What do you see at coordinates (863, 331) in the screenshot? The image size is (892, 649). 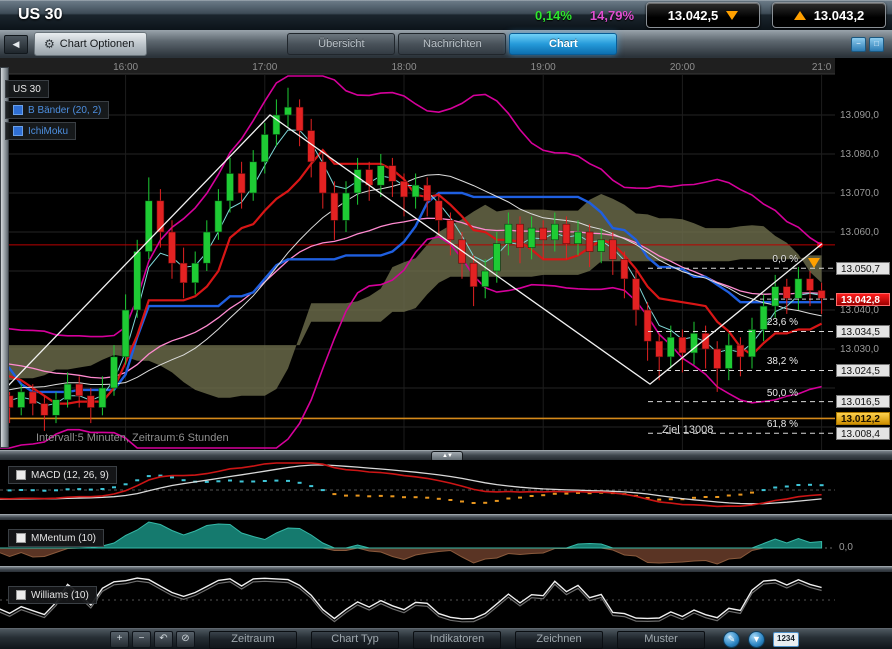 I see `price-label-fib: 13.034,5` at bounding box center [863, 331].